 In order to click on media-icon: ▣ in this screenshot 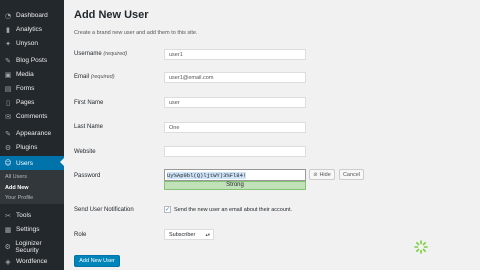, I will do `click(8, 74)`.